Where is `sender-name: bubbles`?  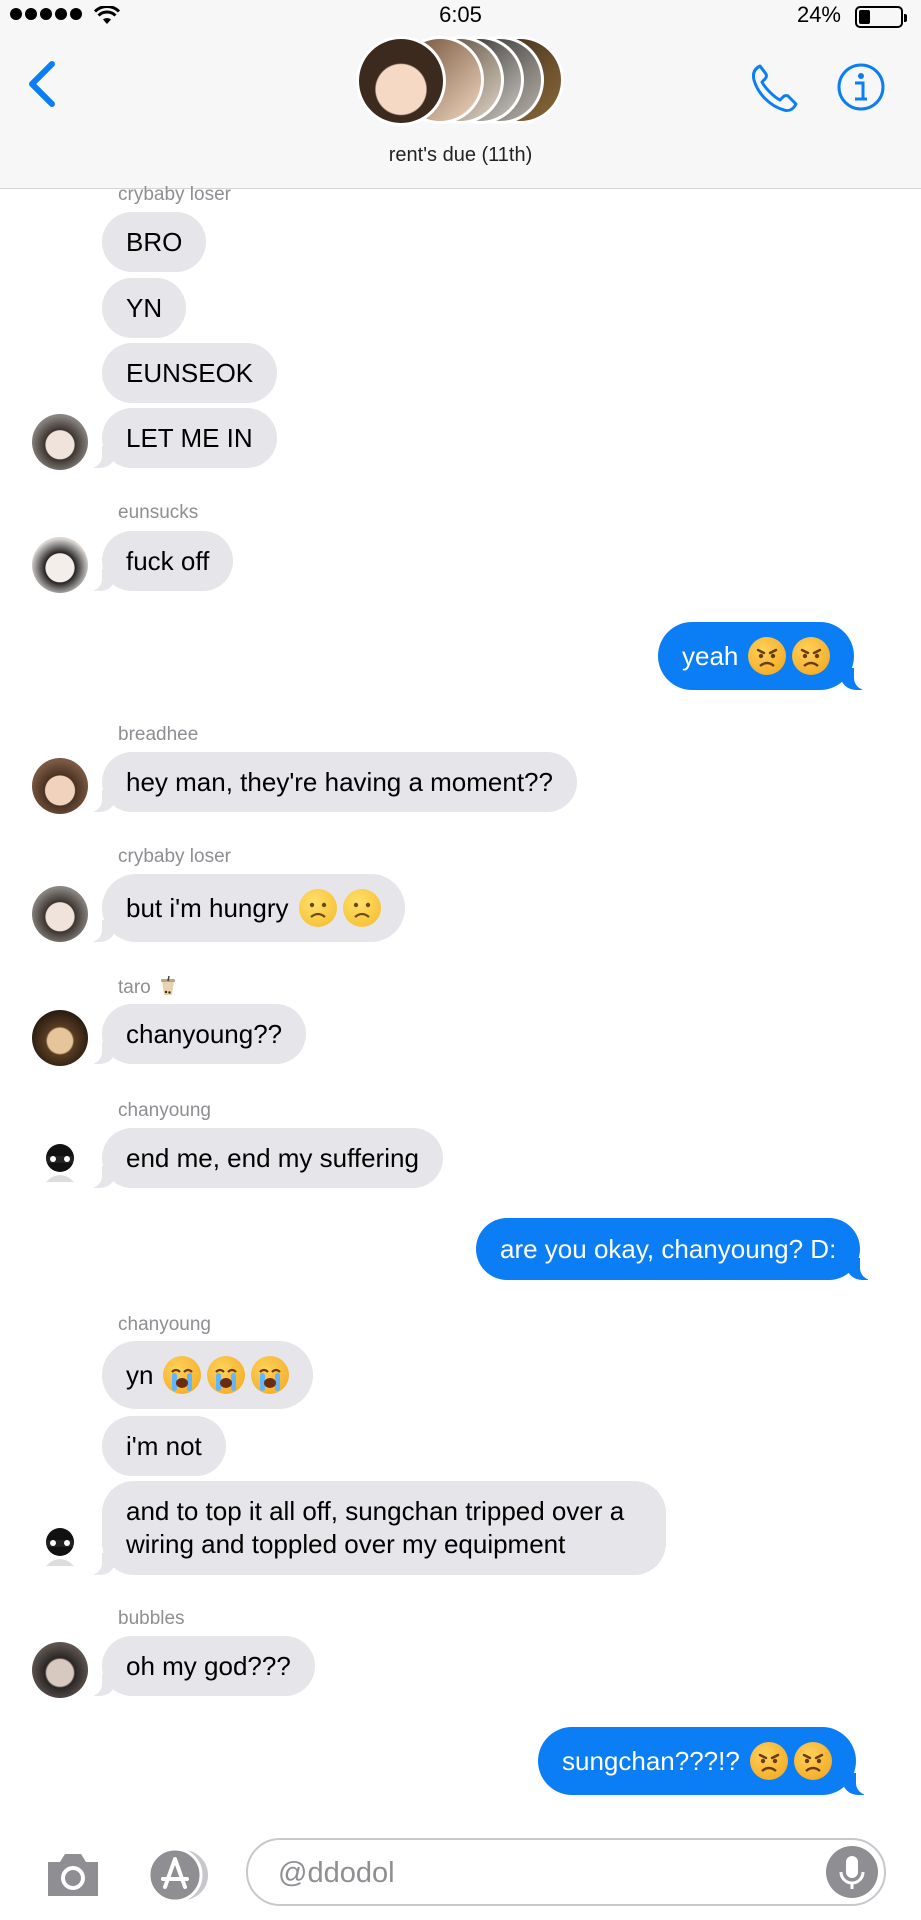
sender-name: bubbles is located at coordinates (151, 1618).